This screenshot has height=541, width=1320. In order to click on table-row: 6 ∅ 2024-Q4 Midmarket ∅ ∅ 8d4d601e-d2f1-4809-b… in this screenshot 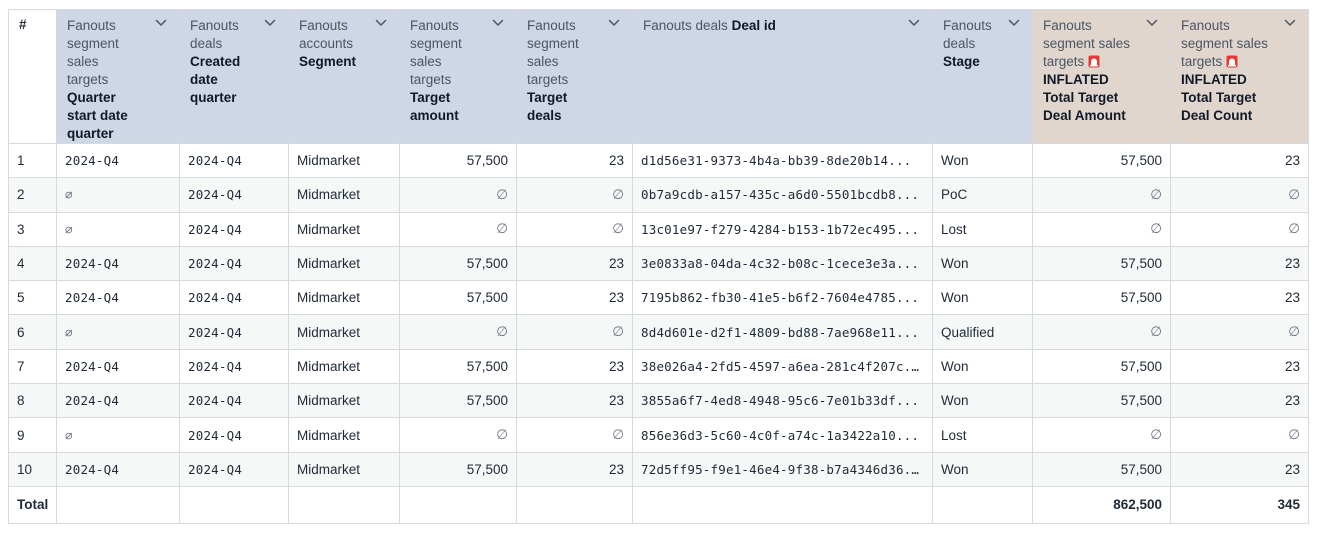, I will do `click(658, 332)`.